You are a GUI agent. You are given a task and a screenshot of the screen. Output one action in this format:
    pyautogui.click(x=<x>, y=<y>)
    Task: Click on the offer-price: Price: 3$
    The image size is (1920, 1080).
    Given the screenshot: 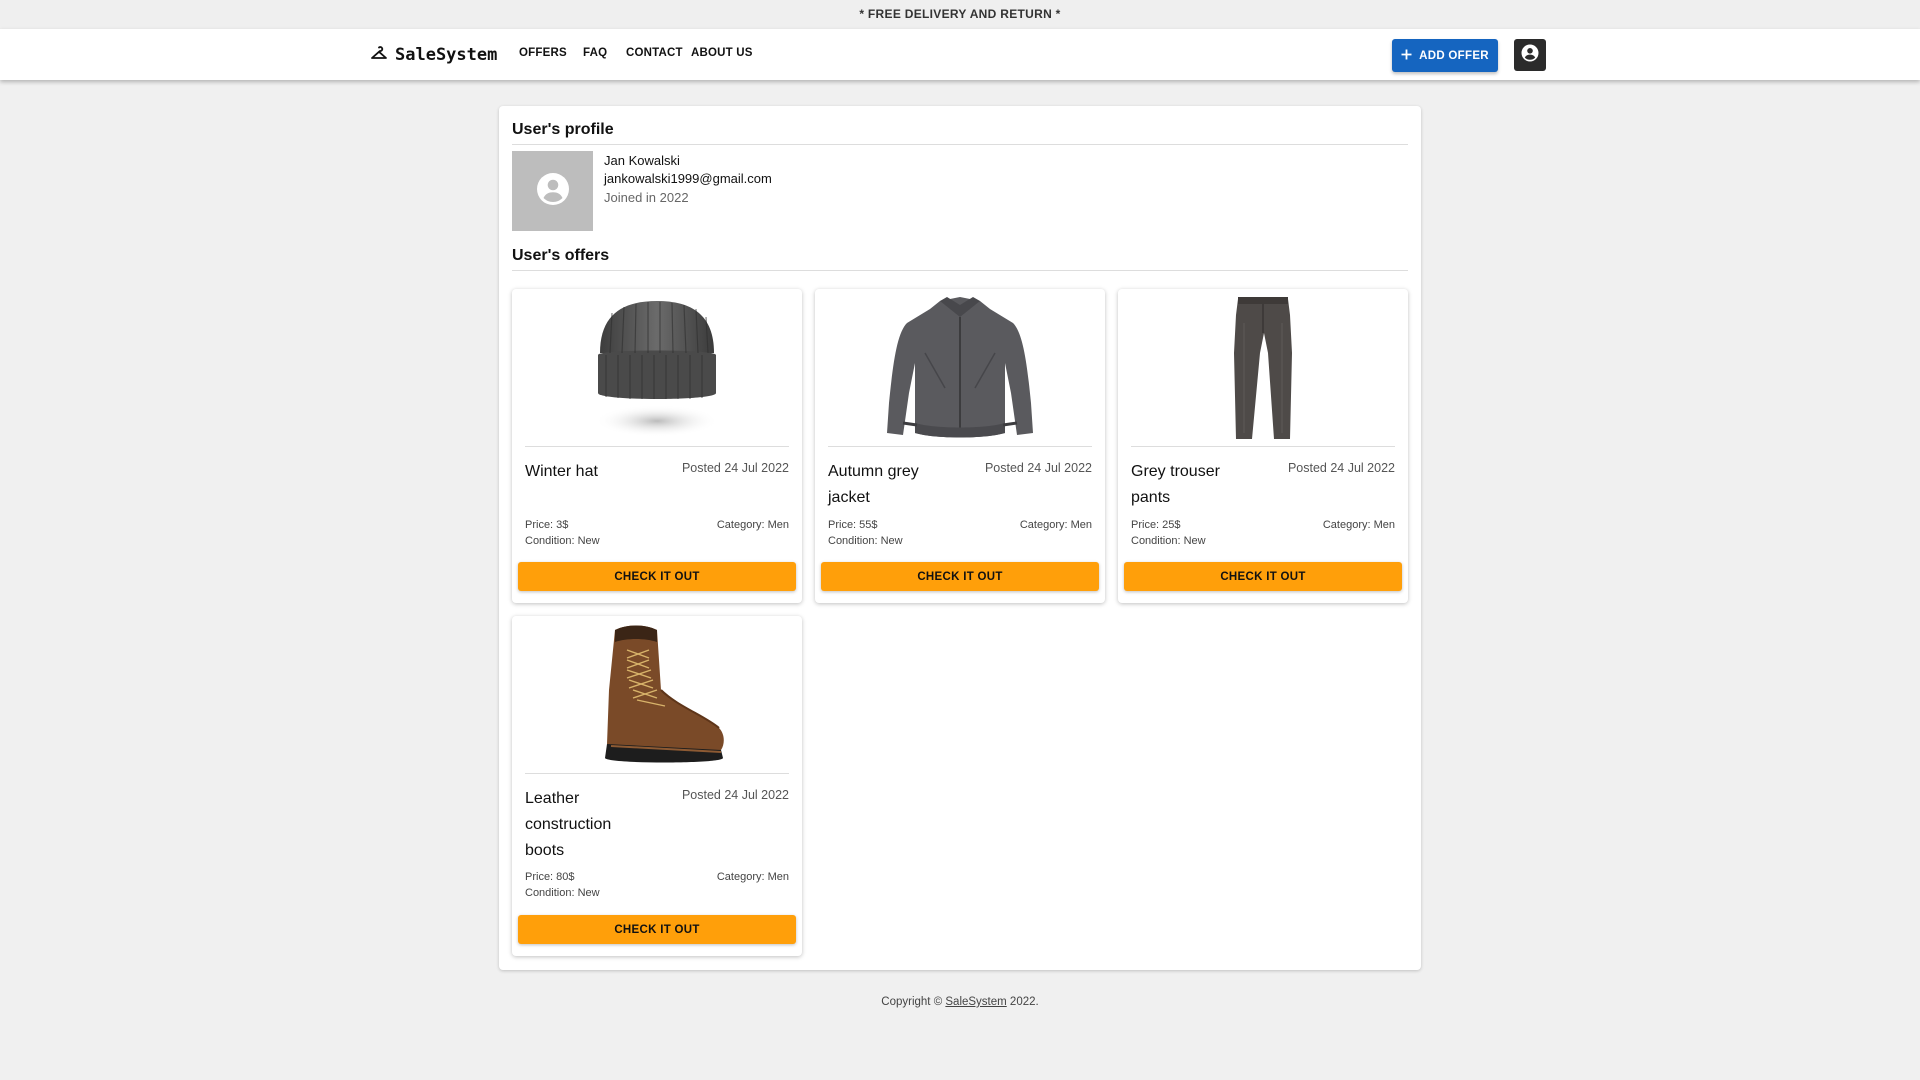 What is the action you would take?
    pyautogui.click(x=547, y=525)
    